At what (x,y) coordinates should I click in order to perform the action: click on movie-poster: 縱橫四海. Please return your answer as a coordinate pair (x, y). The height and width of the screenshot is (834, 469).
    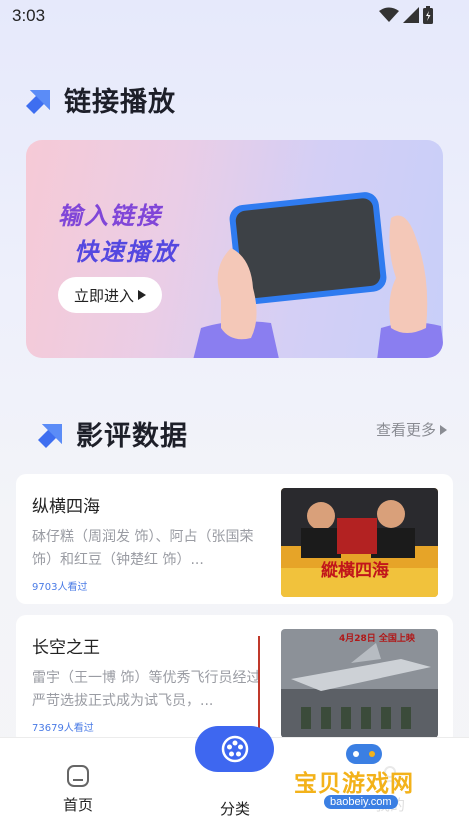
    Looking at the image, I should click on (359, 542).